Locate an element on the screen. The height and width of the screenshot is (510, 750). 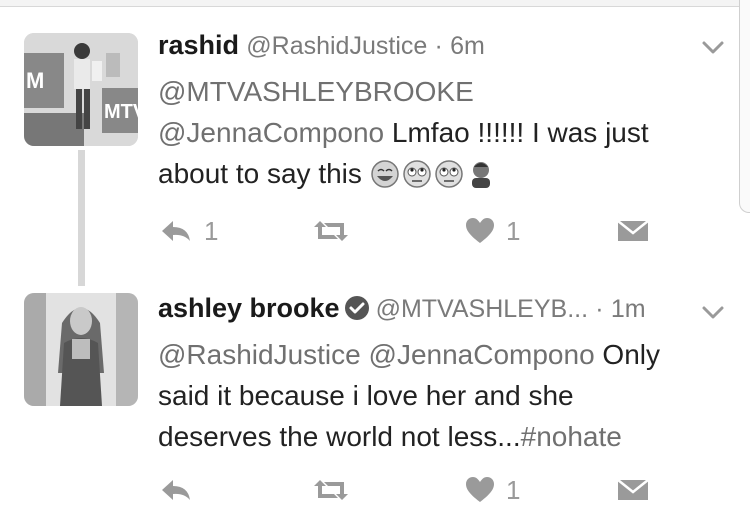
person-emoji is located at coordinates (480, 175).